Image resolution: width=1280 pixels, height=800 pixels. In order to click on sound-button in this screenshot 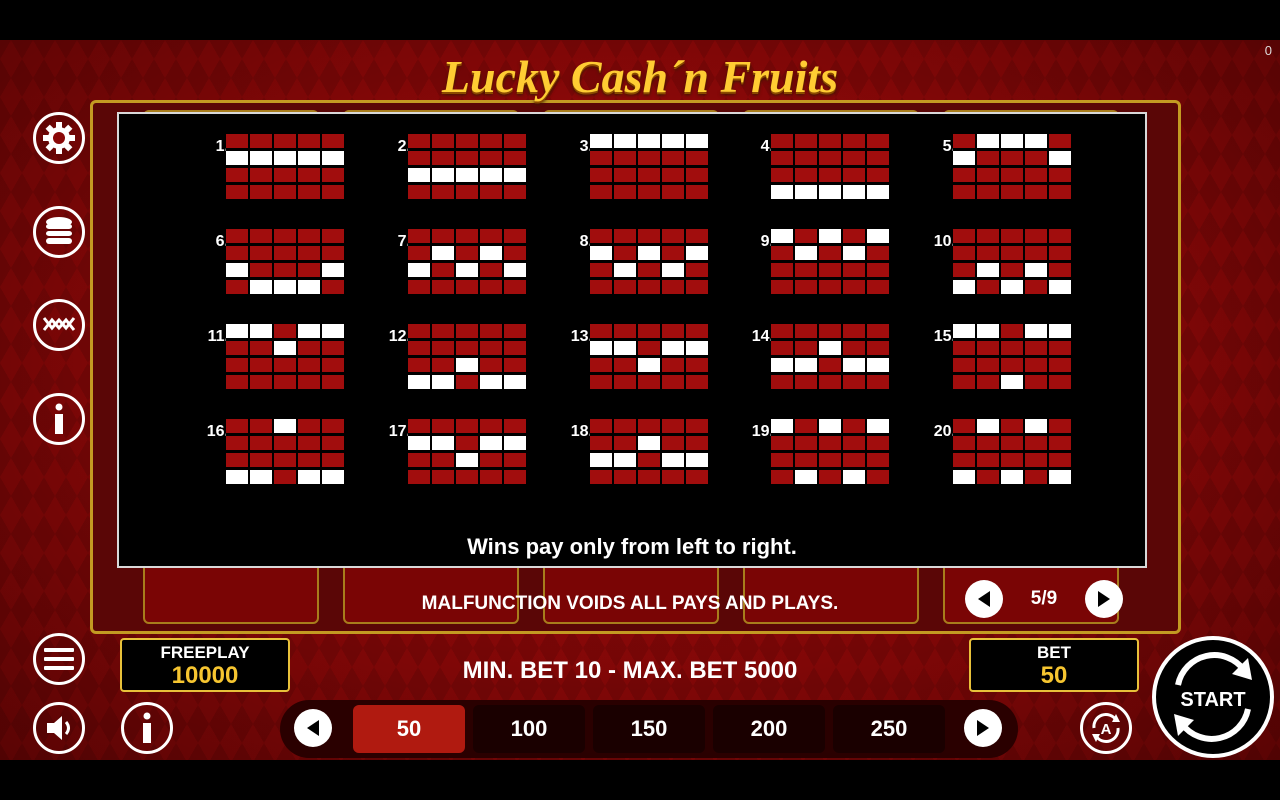, I will do `click(59, 728)`.